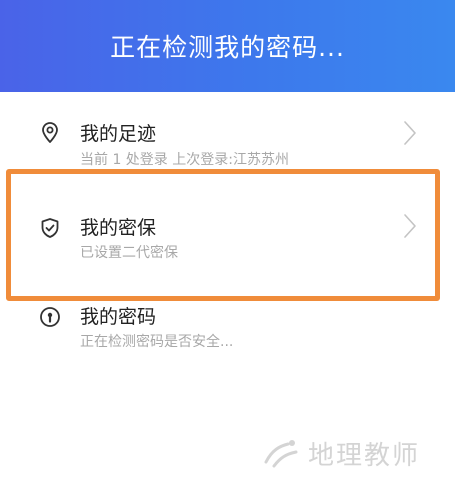 This screenshot has height=479, width=455. What do you see at coordinates (118, 134) in the screenshot?
I see `list-item-title: 我的足迹` at bounding box center [118, 134].